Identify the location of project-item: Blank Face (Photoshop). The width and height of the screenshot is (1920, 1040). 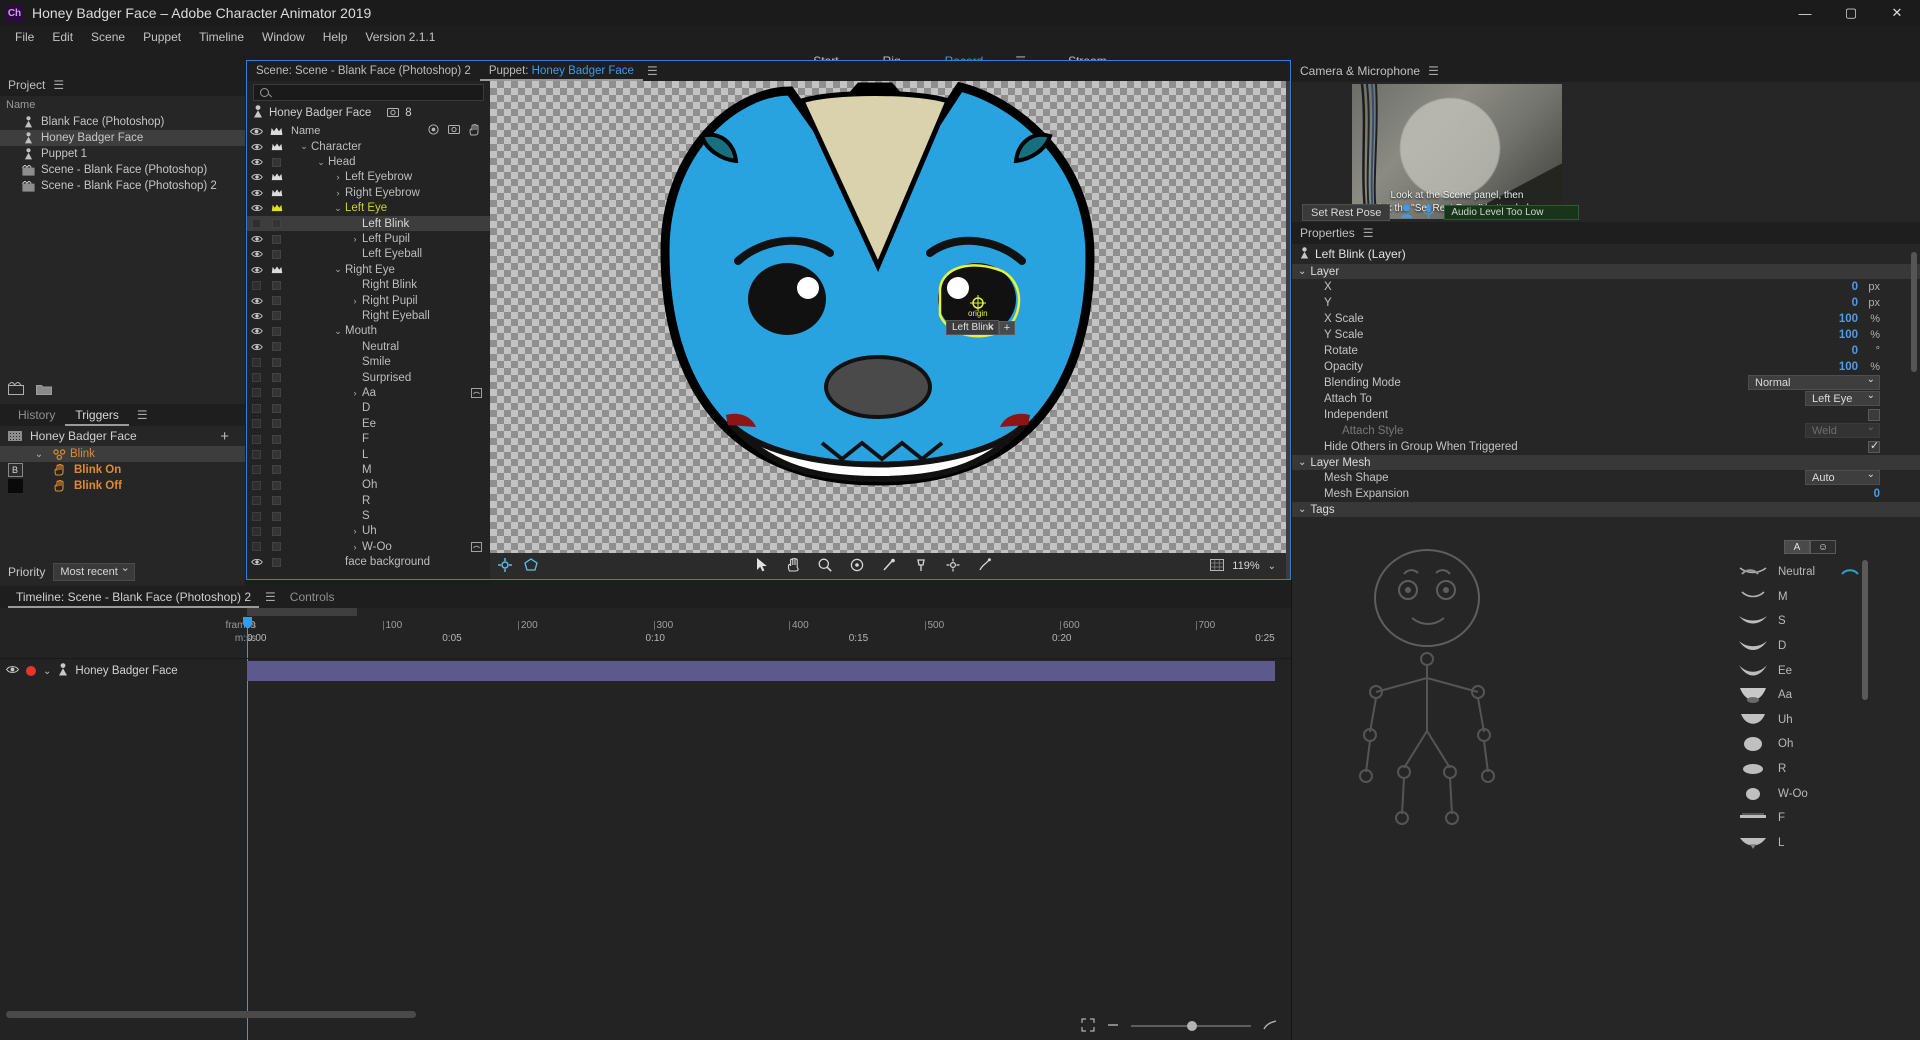
(122, 122).